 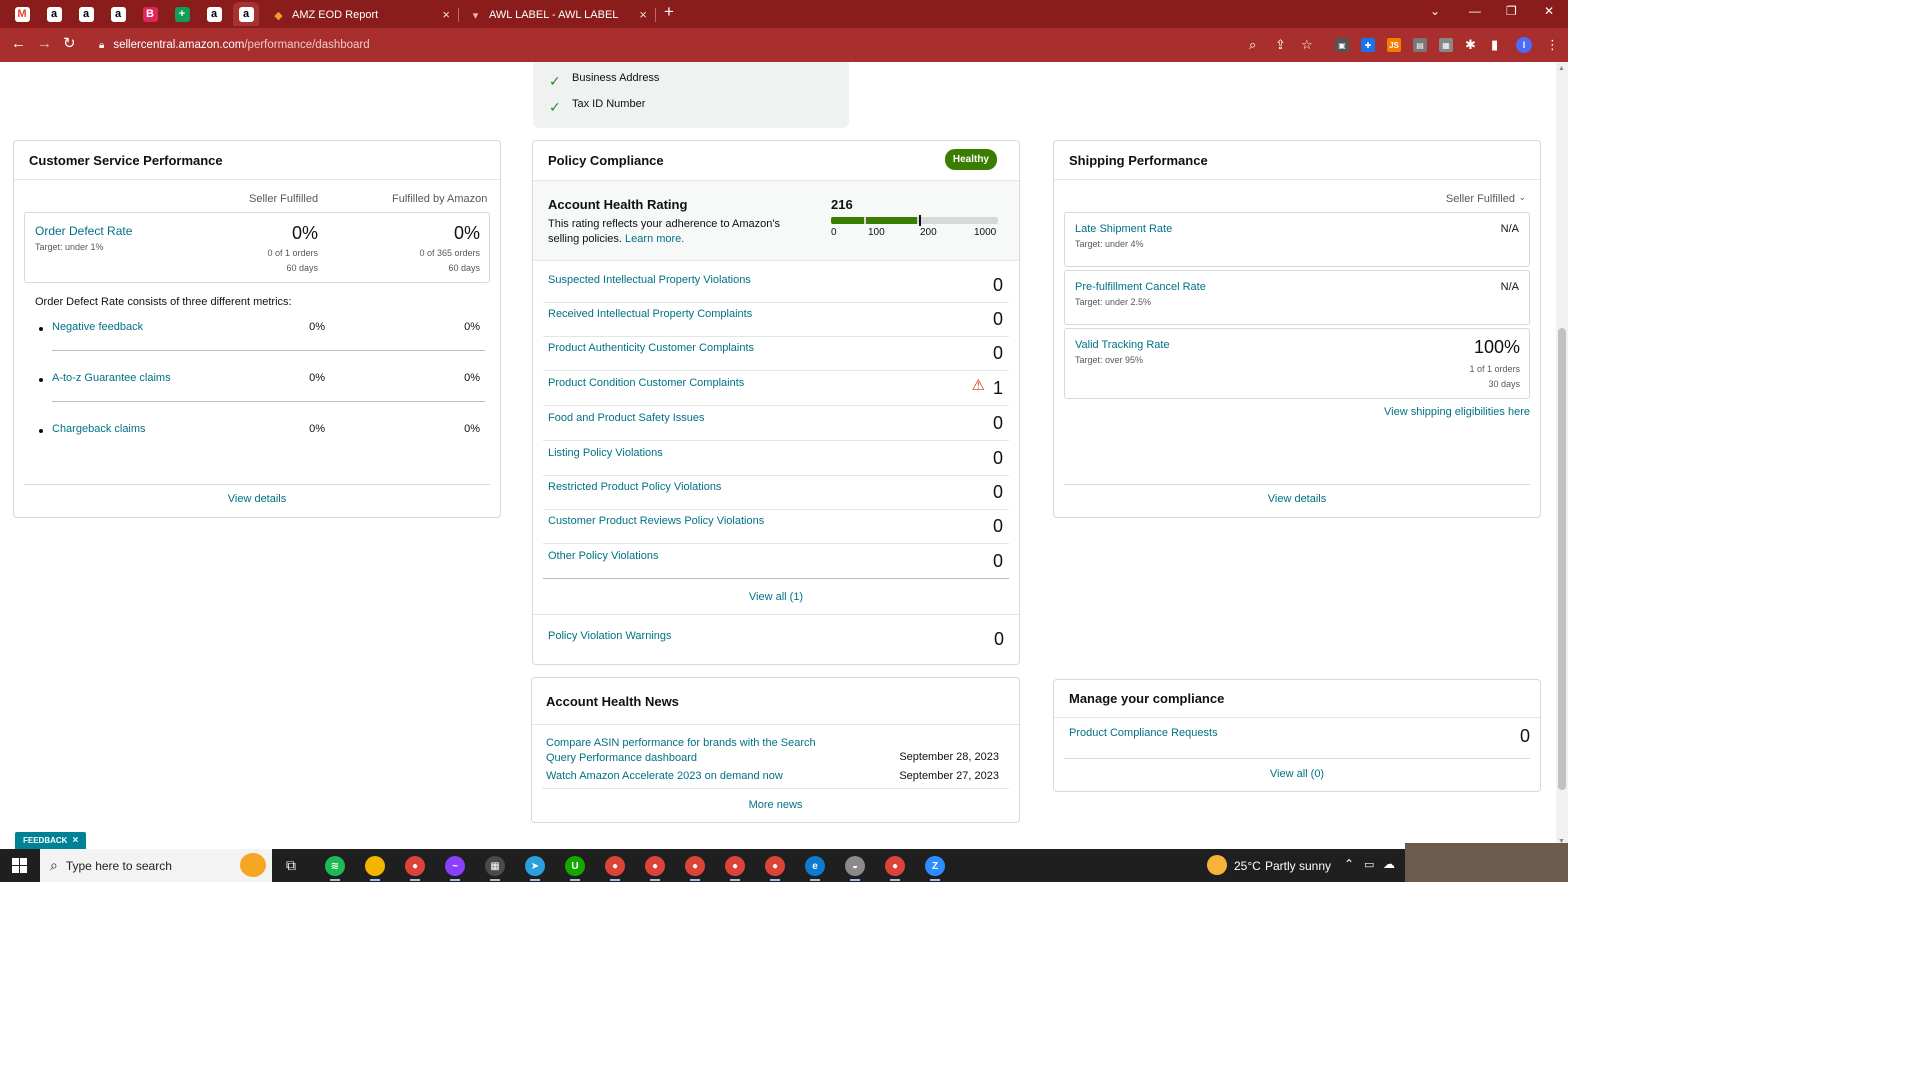 What do you see at coordinates (278, 15) in the screenshot?
I see `sheets-tab-icon: ◆` at bounding box center [278, 15].